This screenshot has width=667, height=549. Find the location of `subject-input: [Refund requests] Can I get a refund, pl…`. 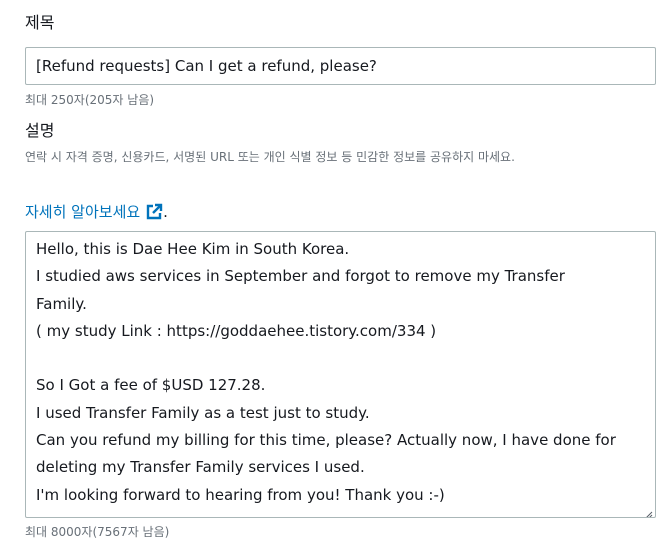

subject-input: [Refund requests] Can I get a refund, pl… is located at coordinates (340, 66).